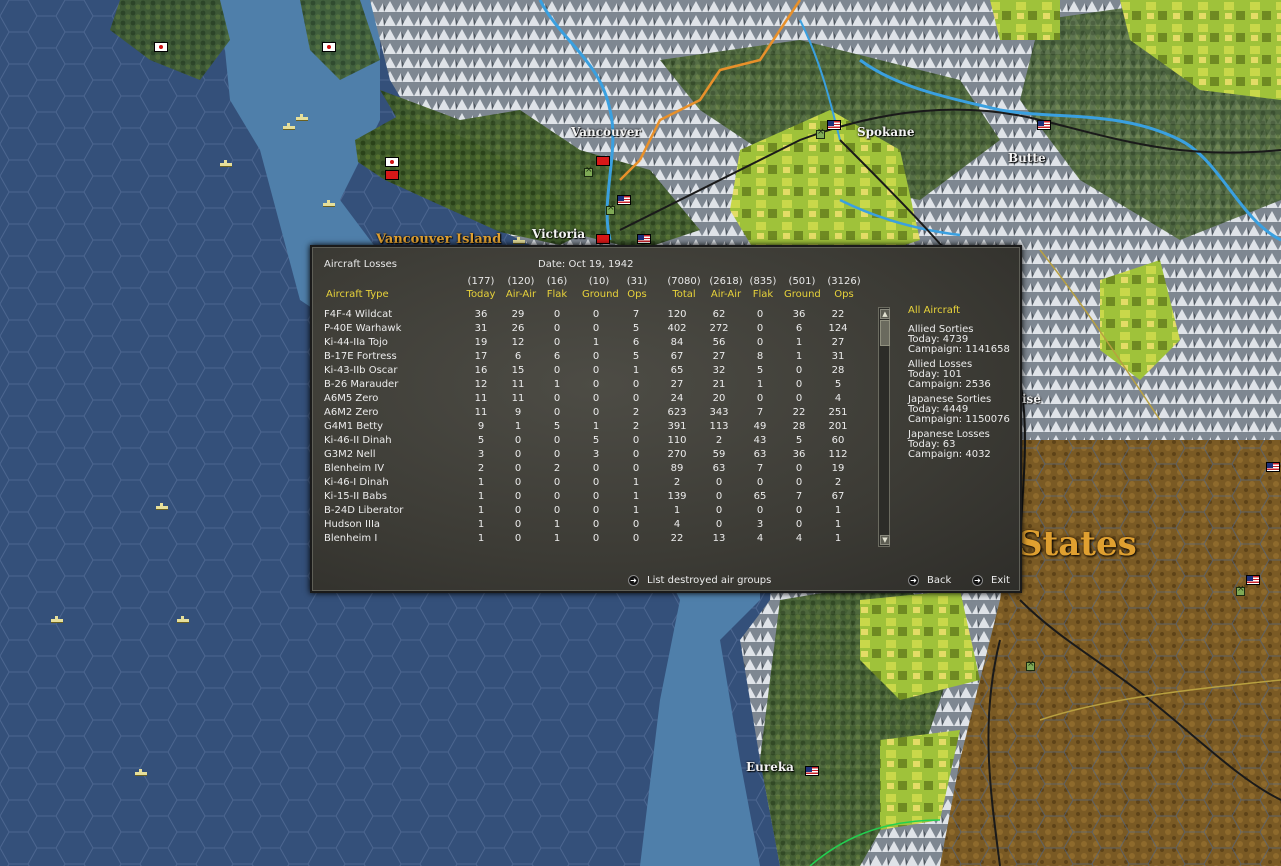 This screenshot has height=866, width=1281. Describe the element at coordinates (838, 496) in the screenshot. I see `loss-value-cell: 67` at that location.